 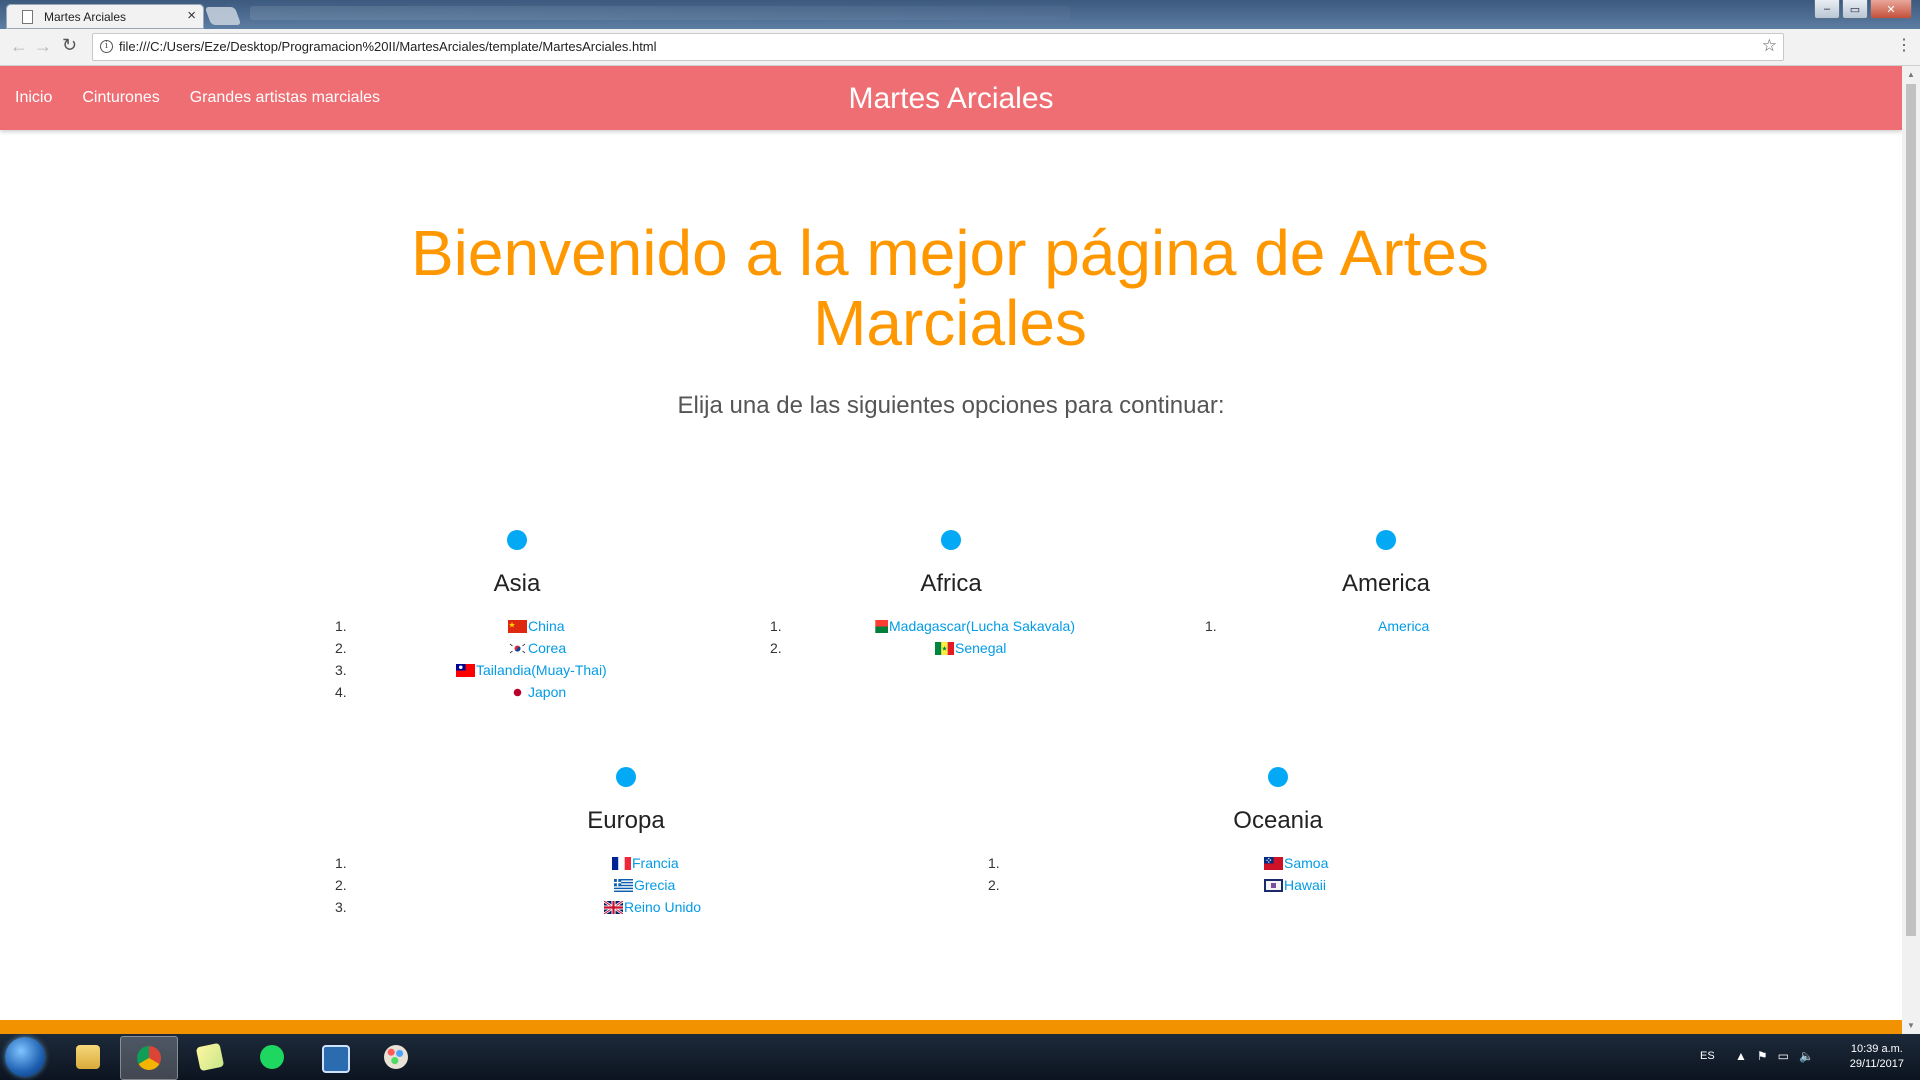 I want to click on country-list-oceania: 1. Samoa 2. Hawaii, so click(x=951, y=877).